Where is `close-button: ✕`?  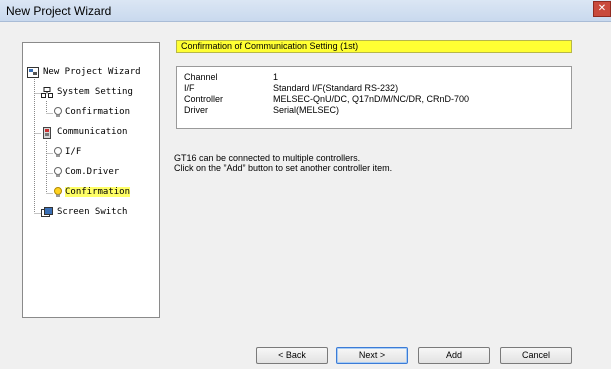 close-button: ✕ is located at coordinates (602, 9).